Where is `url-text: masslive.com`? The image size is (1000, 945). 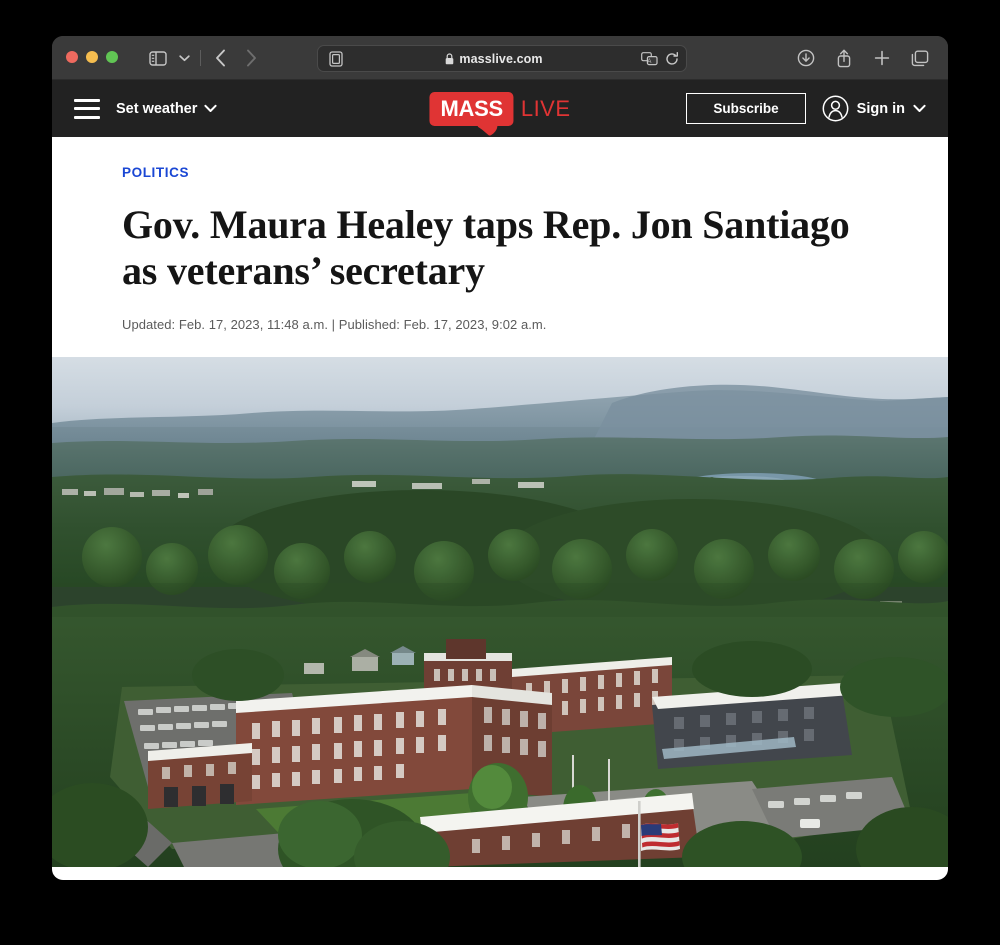 url-text: masslive.com is located at coordinates (501, 58).